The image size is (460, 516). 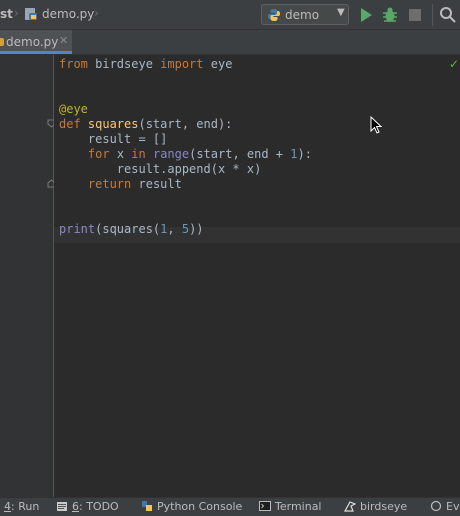 What do you see at coordinates (350, 506) in the screenshot?
I see `birdseye-icon` at bounding box center [350, 506].